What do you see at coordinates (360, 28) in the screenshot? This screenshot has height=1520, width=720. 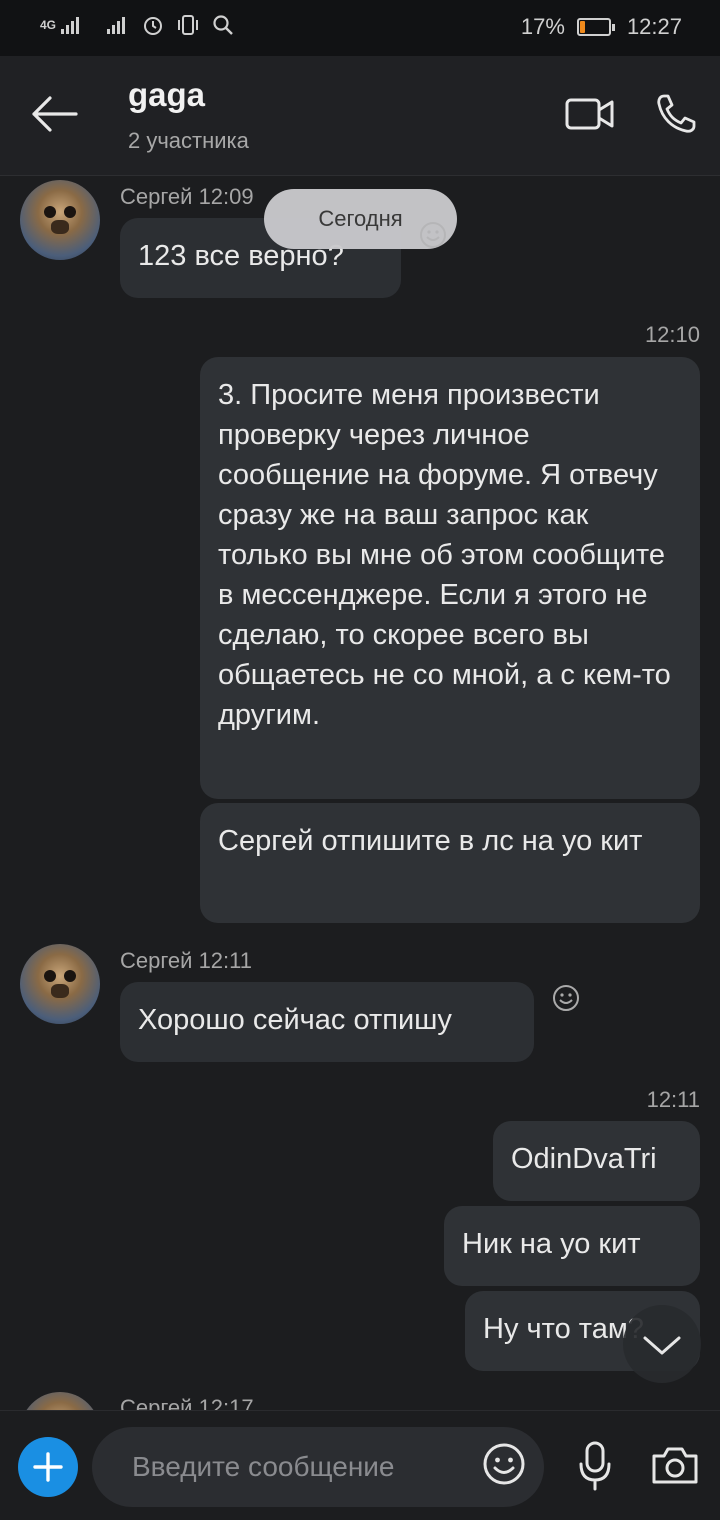 I see `status-bar: 4G 17% 12:27` at bounding box center [360, 28].